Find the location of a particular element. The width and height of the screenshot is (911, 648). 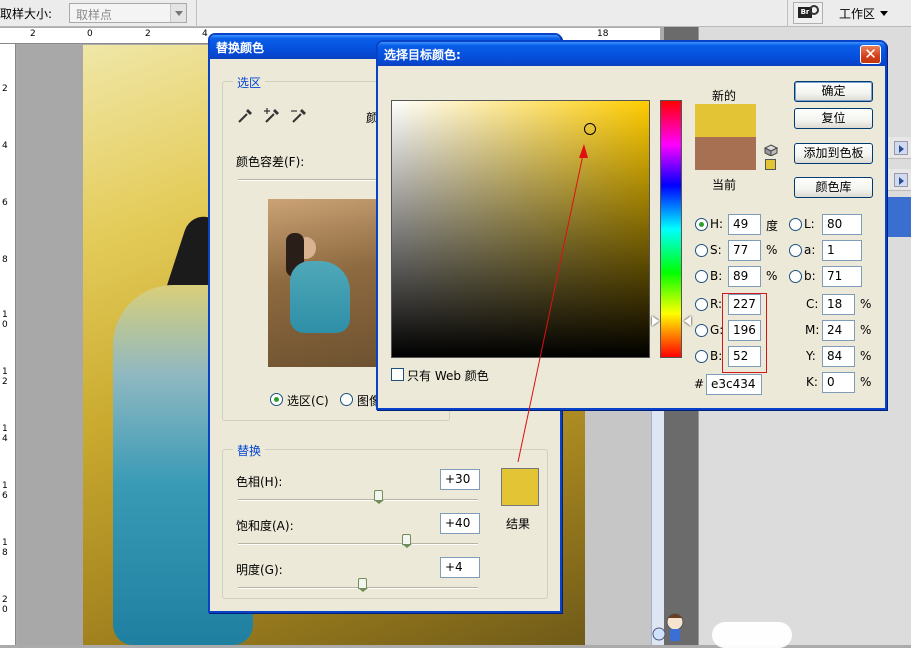

preview-thumbnail is located at coordinates (324, 283).